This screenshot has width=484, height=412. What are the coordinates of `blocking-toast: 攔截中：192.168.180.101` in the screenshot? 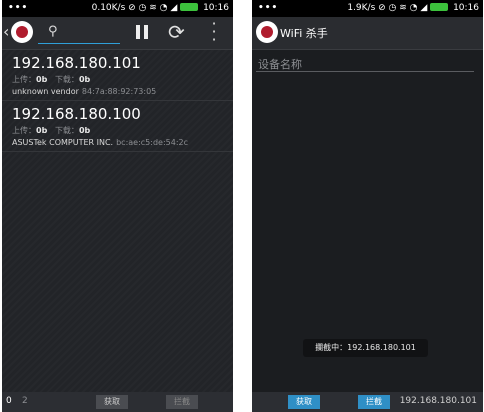 It's located at (365, 348).